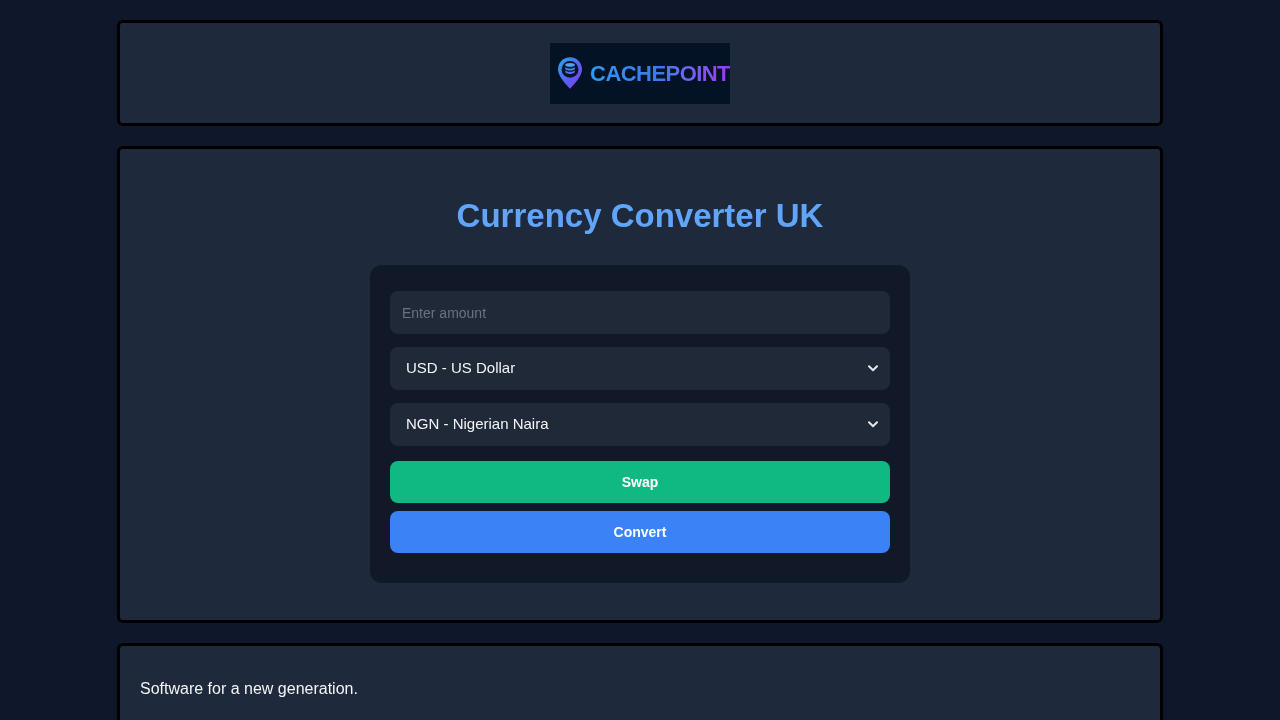 The image size is (1280, 720). Describe the element at coordinates (640, 312) in the screenshot. I see `amount-input: Enter amount` at that location.